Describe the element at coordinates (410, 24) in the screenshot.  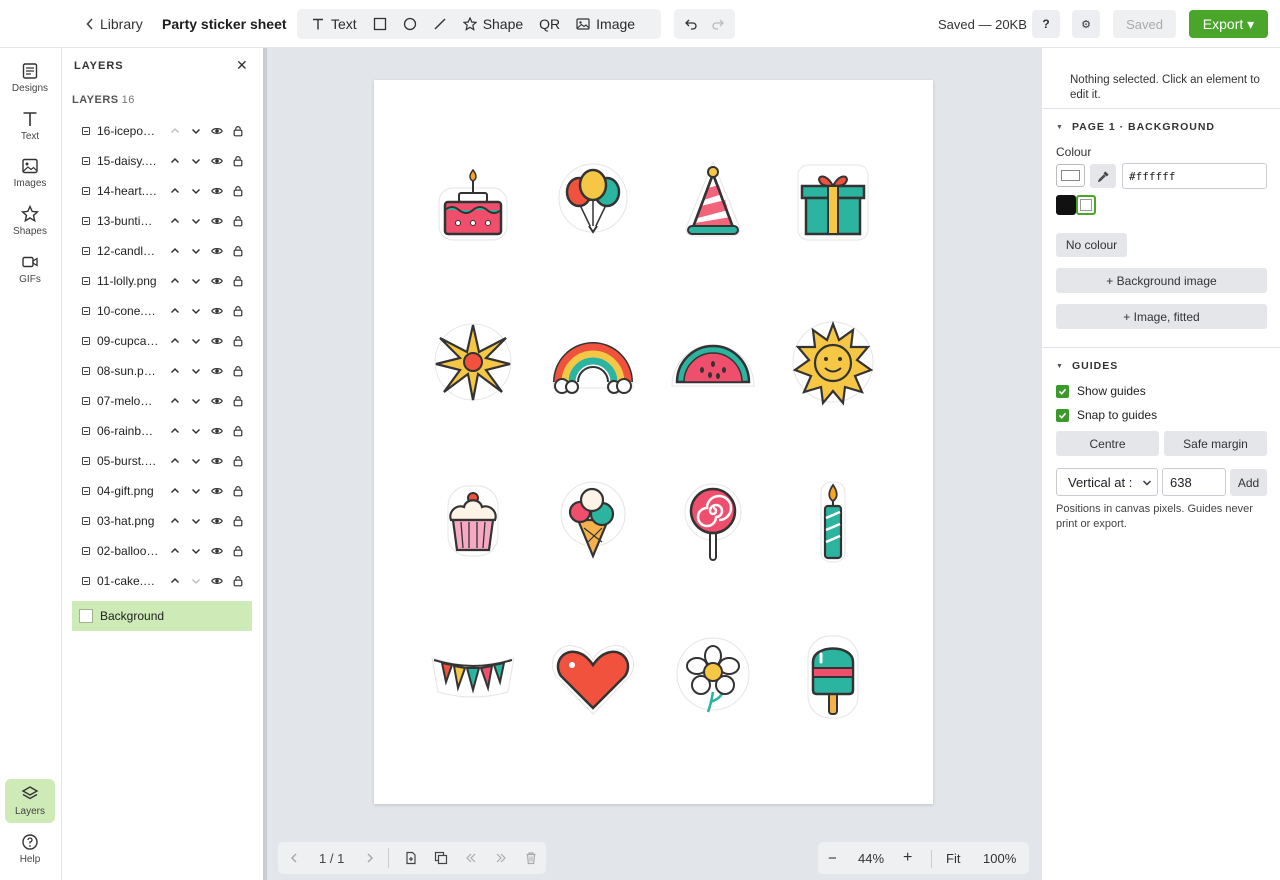
I see `ellipse-tool-button` at that location.